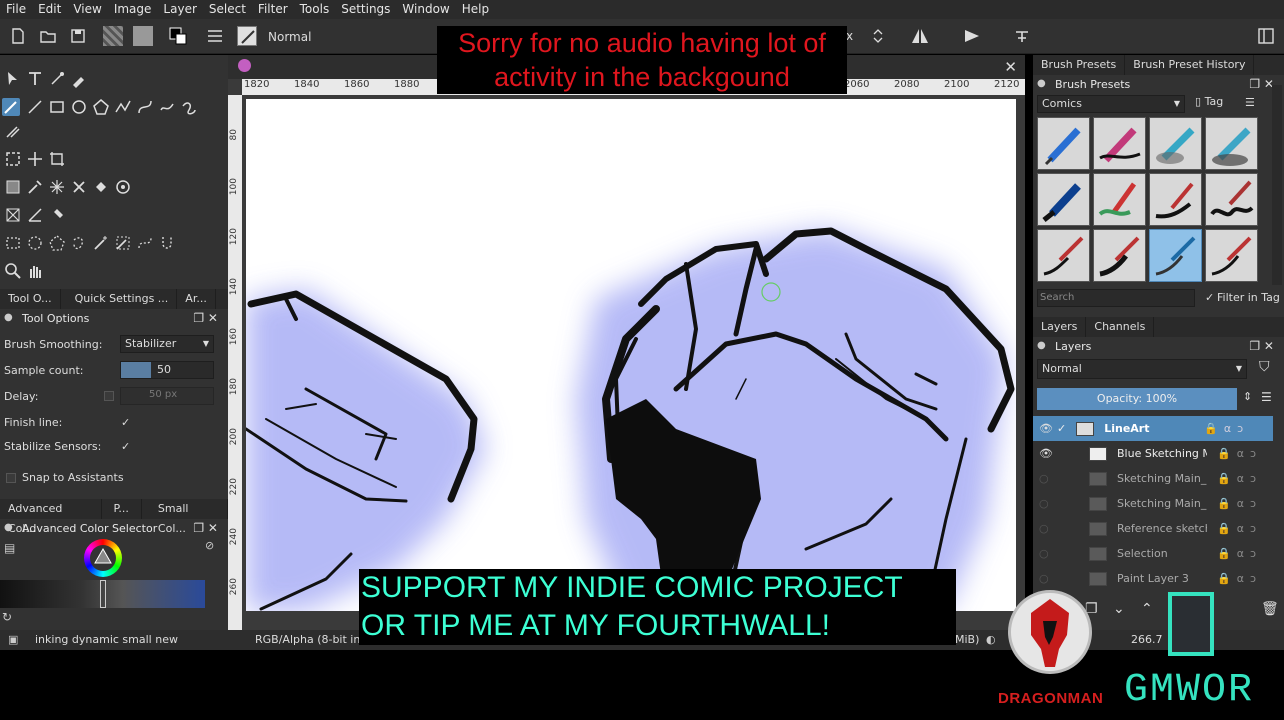 The image size is (1284, 720). I want to click on freehand-path-icon, so click(167, 107).